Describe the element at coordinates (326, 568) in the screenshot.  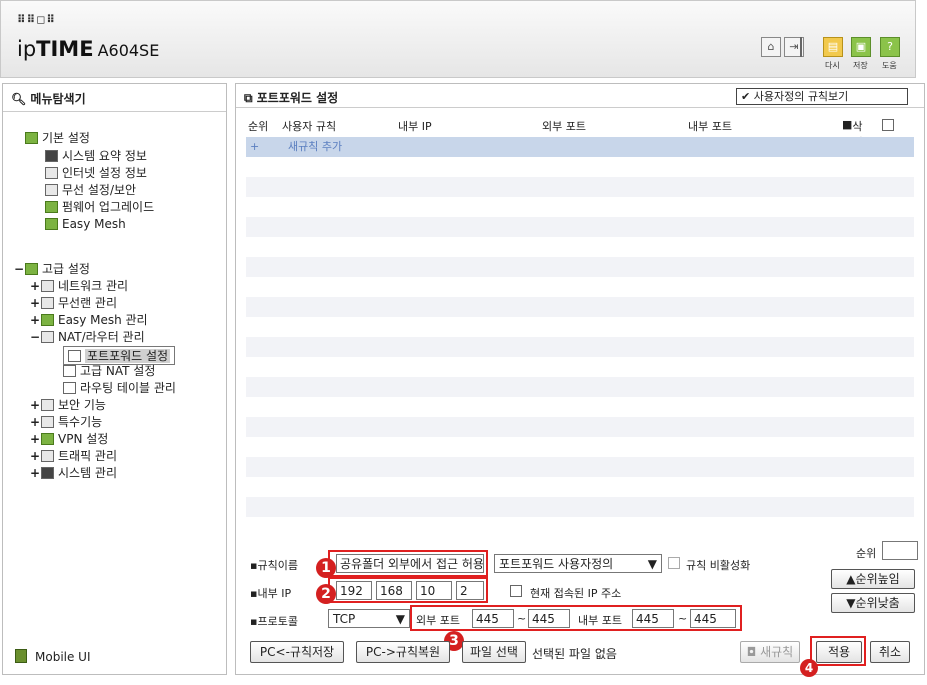
I see `step-badge-1: 1` at that location.